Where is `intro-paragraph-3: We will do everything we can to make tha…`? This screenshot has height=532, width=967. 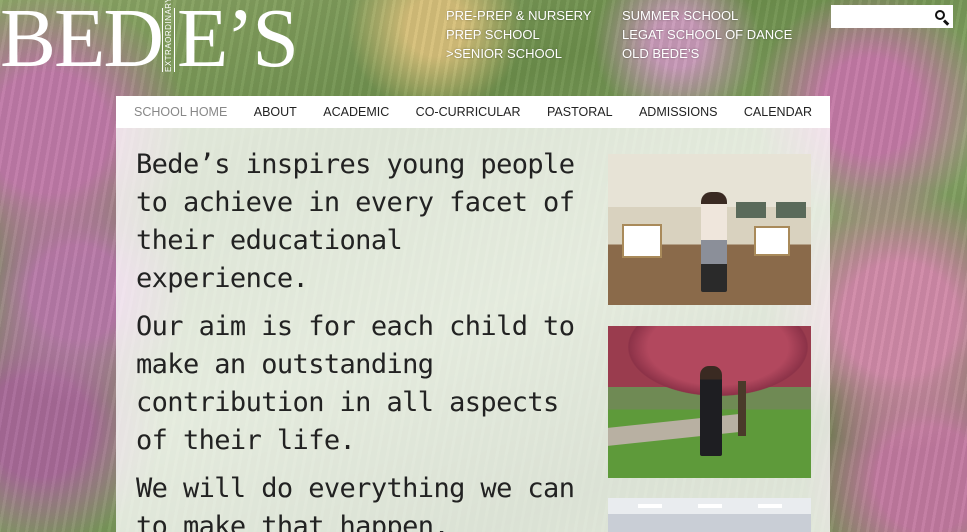 intro-paragraph-3: We will do everything we can to make tha… is located at coordinates (355, 502).